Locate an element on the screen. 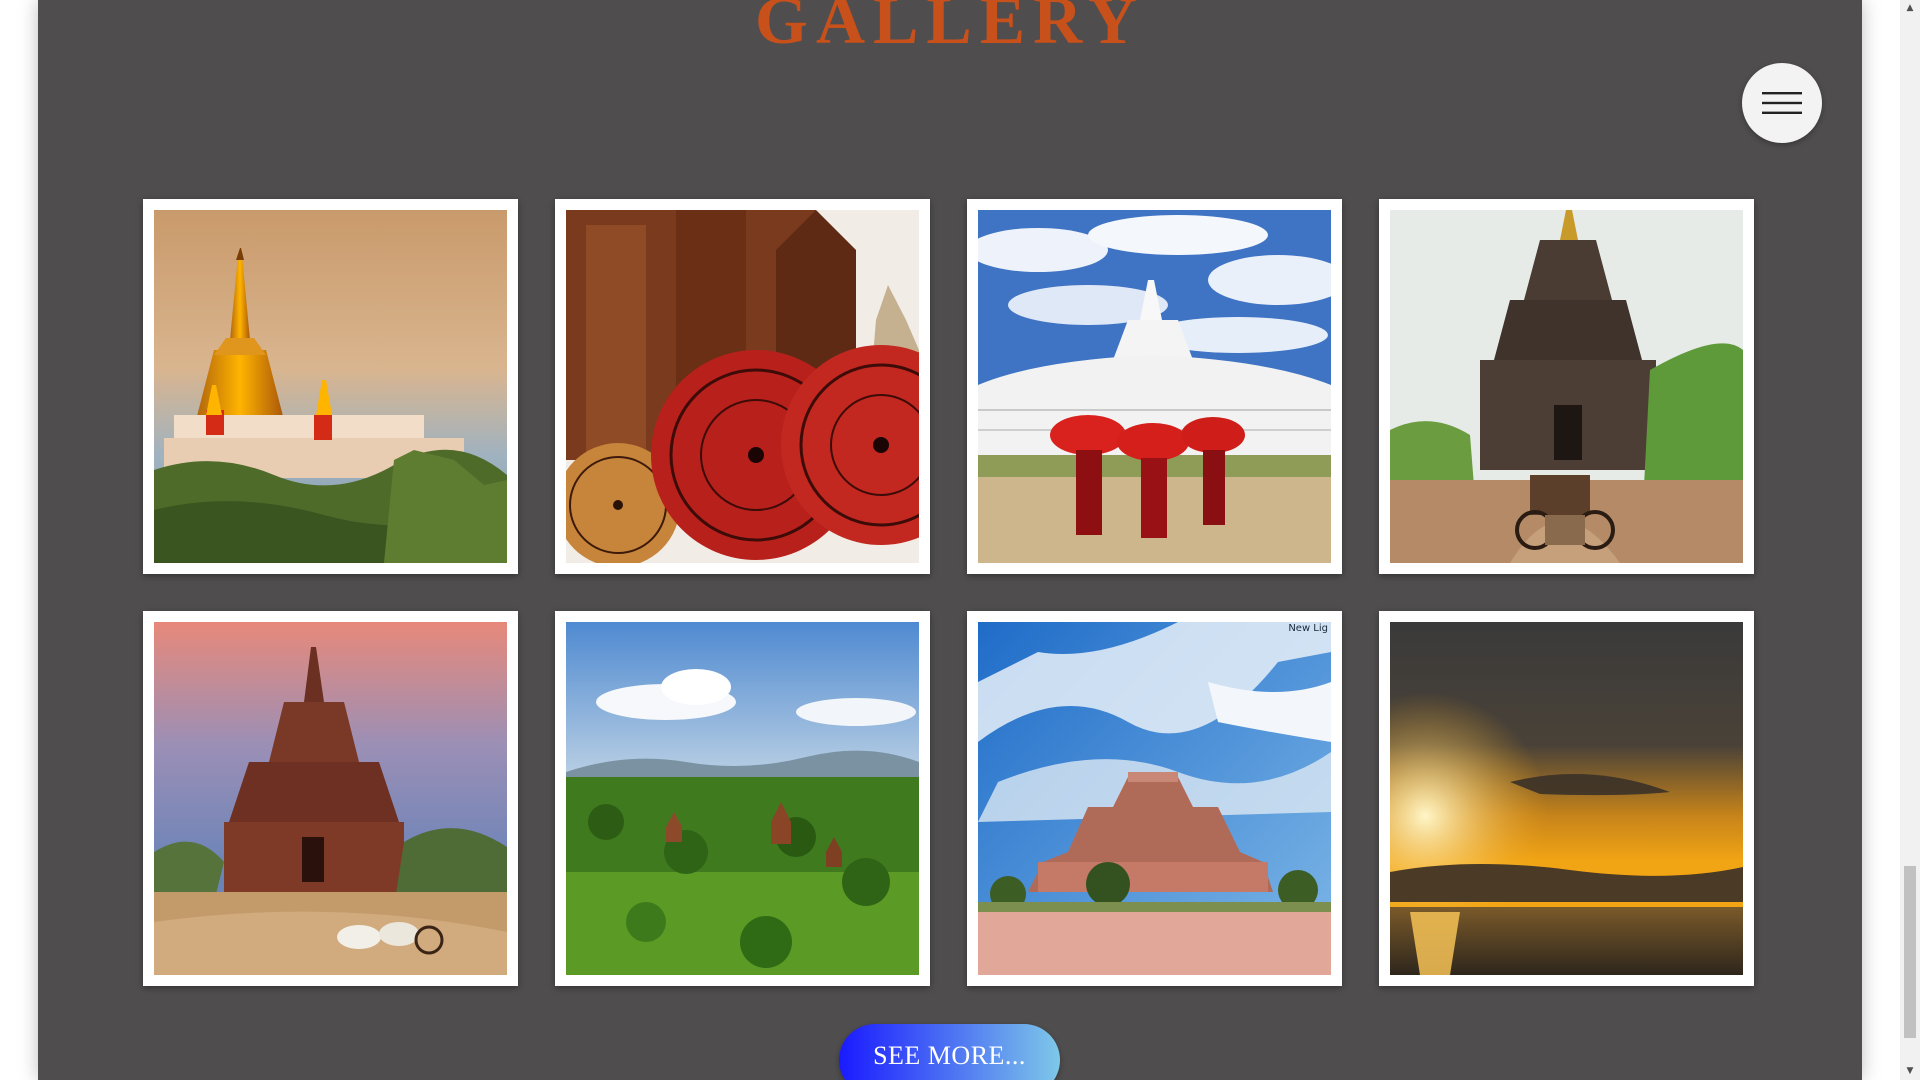 The image size is (1920, 1080). temple-horse-cart-image is located at coordinates (1566, 386).